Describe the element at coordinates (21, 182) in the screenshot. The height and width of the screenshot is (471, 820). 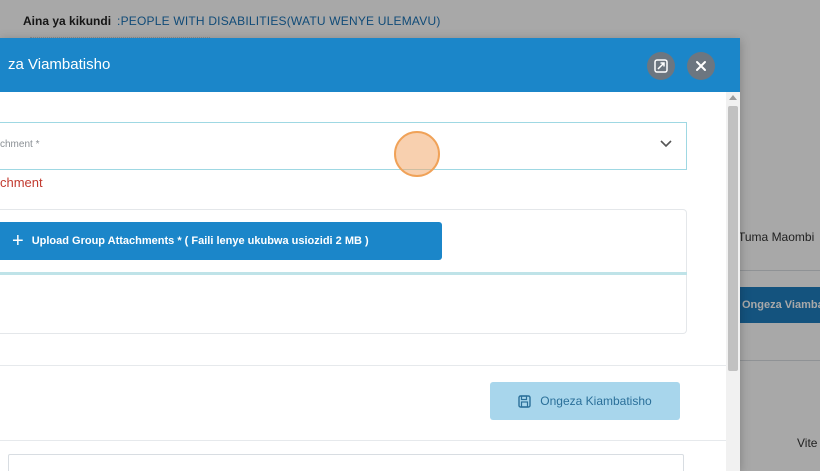
I see `attachment-error-text: chment` at that location.